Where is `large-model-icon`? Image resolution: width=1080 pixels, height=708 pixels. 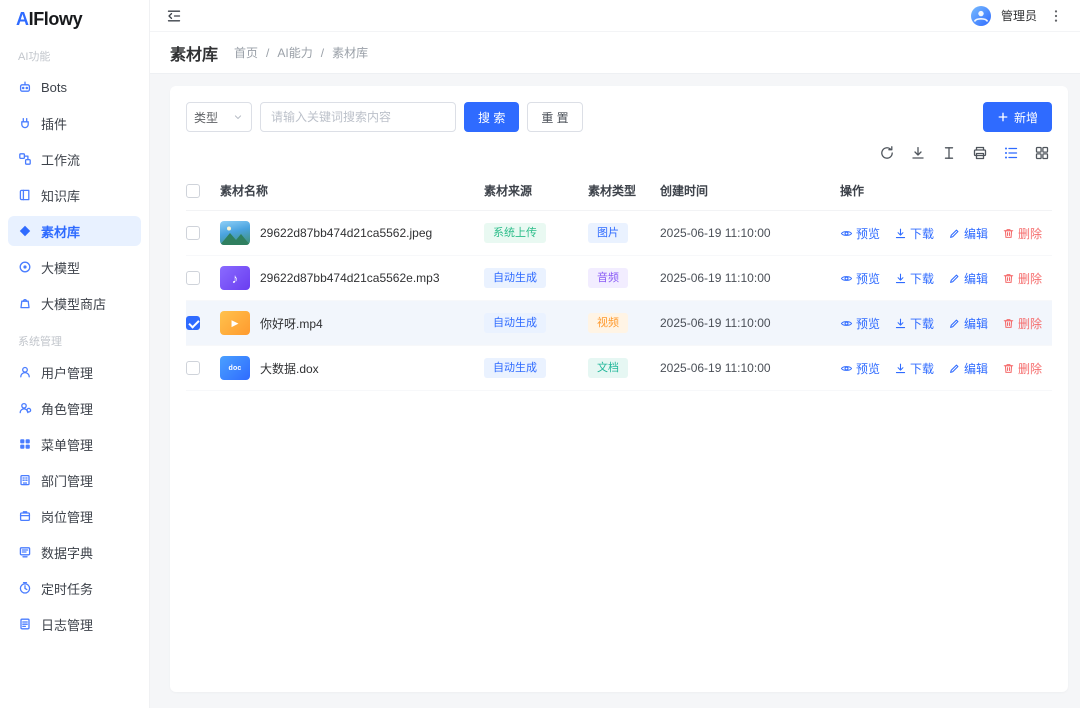
large-model-icon is located at coordinates (25, 267).